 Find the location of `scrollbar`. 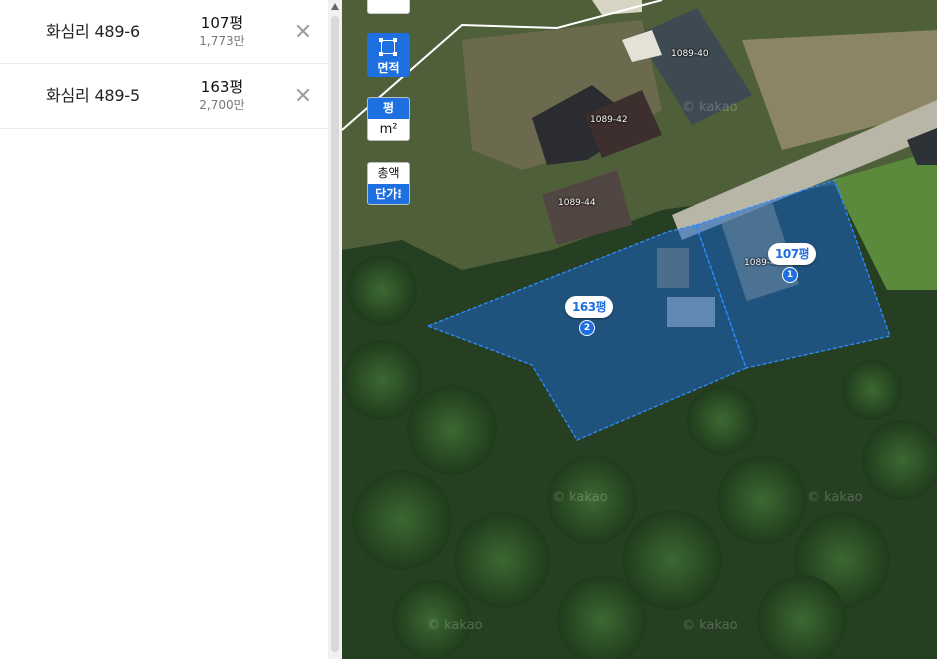

scrollbar is located at coordinates (335, 329).